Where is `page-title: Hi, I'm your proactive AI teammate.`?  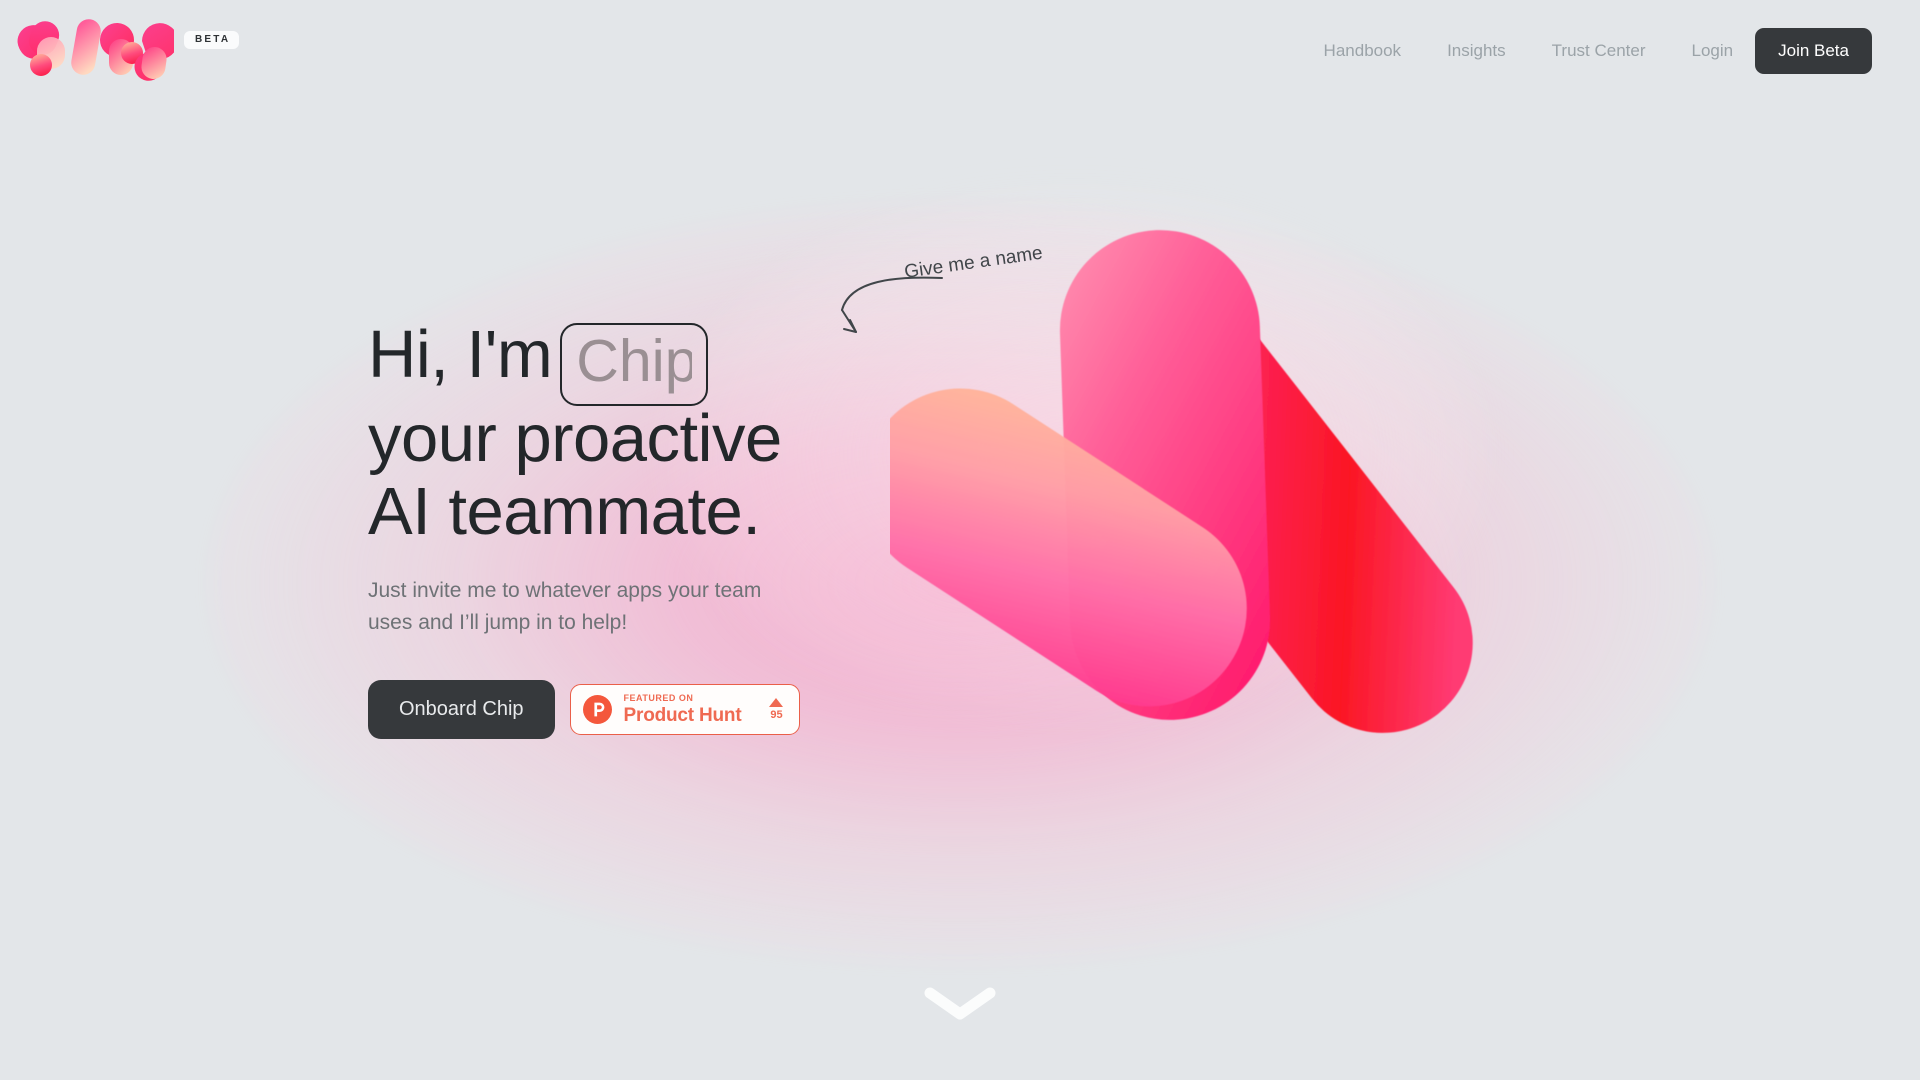
page-title: Hi, I'm your proactive AI teammate. is located at coordinates (698, 433).